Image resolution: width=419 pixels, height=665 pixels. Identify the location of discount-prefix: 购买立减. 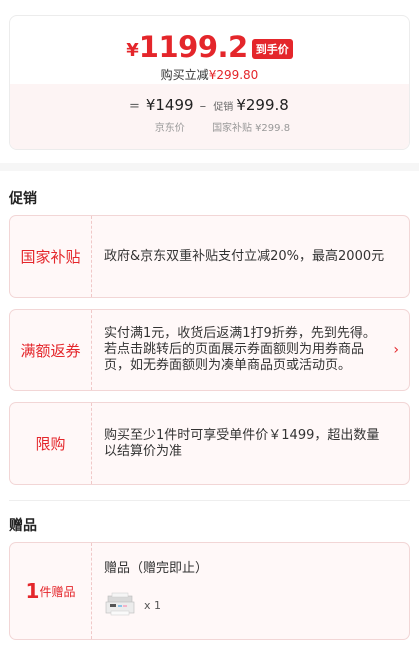
(184, 75).